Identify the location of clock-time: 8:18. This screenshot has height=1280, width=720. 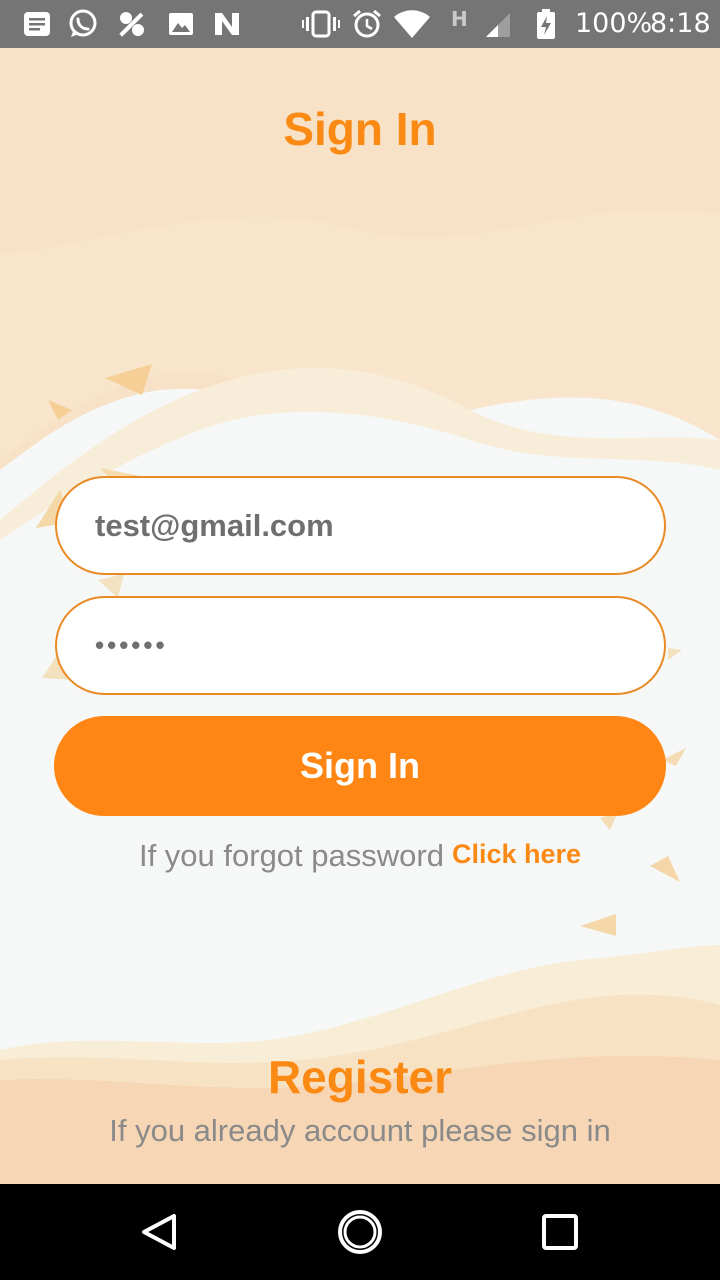
(680, 23).